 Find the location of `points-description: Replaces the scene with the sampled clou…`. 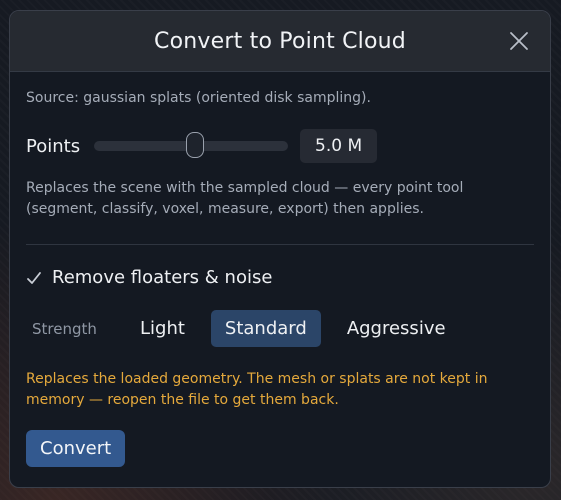

points-description: Replaces the scene with the sampled clou… is located at coordinates (245, 198).